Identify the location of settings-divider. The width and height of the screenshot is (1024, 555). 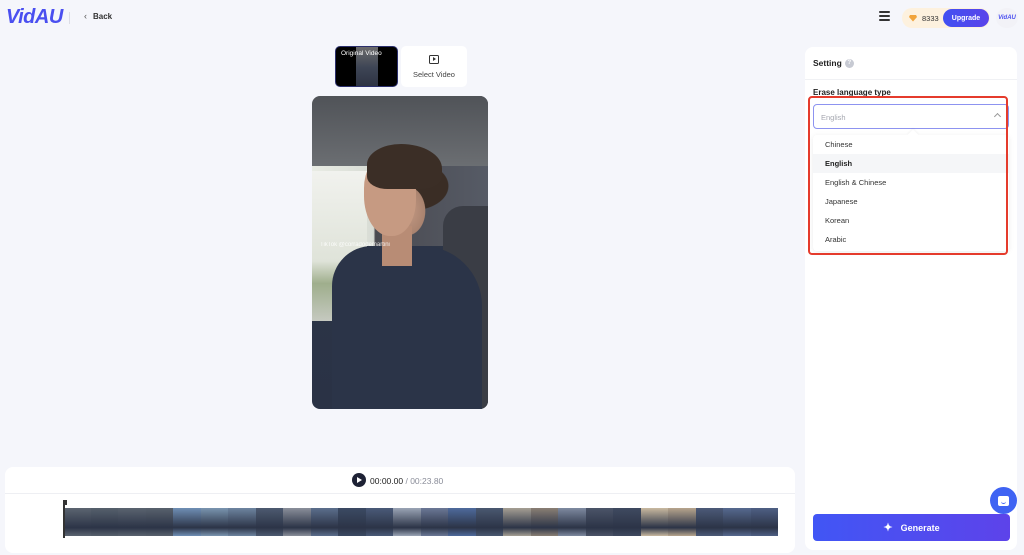
(911, 79).